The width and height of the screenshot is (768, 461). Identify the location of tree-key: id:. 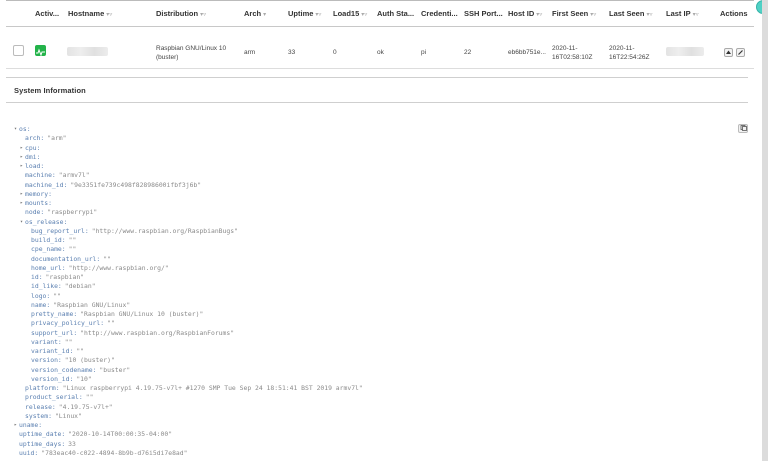
(37, 277).